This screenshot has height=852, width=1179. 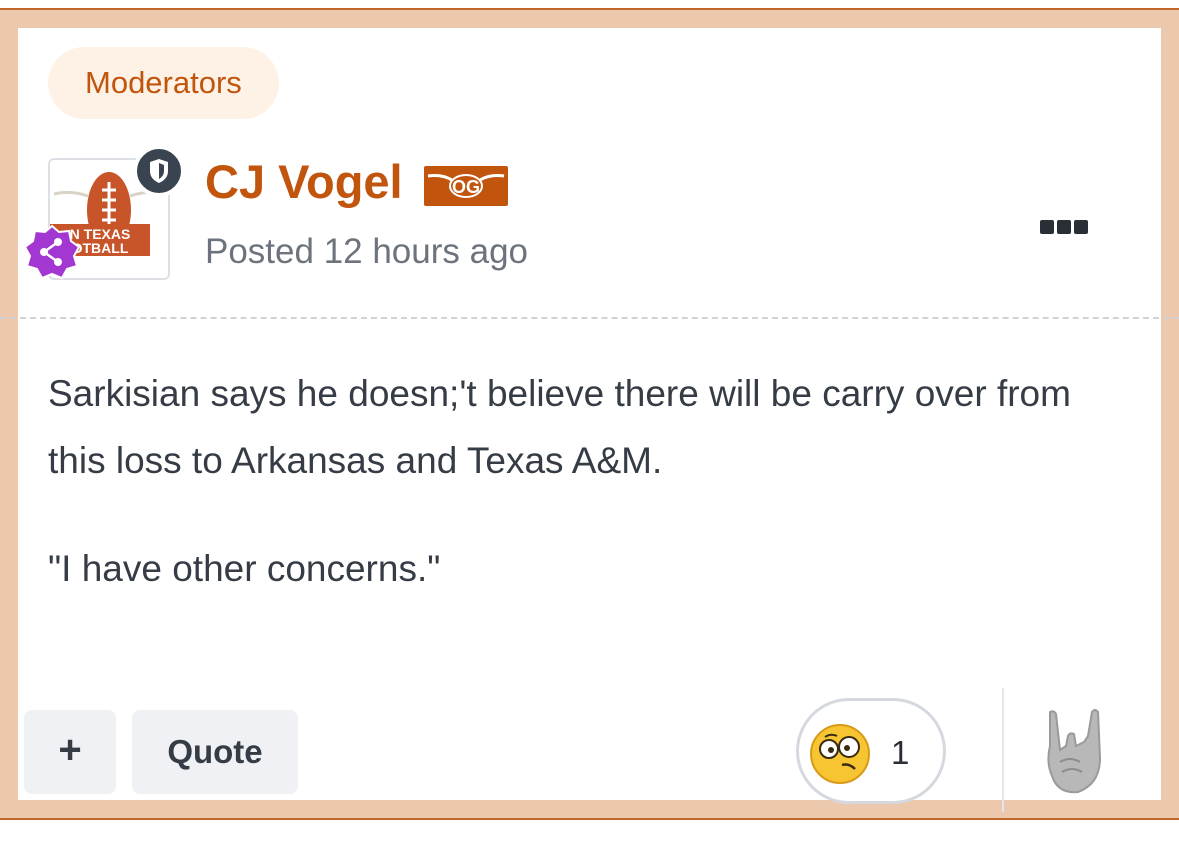 I want to click on hook-em-horns-icon, so click(x=1076, y=752).